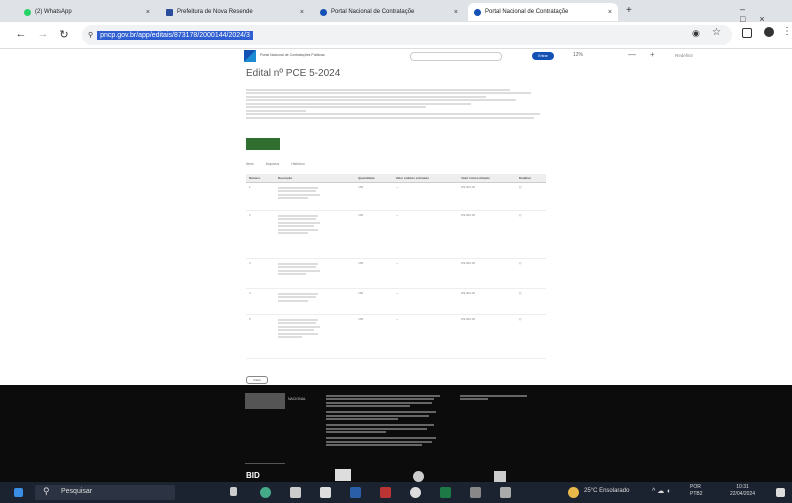  I want to click on tab-historico: Histórico, so click(298, 164).